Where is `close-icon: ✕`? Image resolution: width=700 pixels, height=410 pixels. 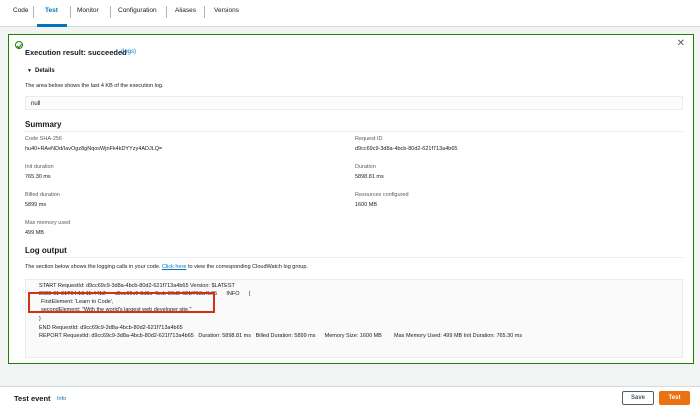 close-icon: ✕ is located at coordinates (681, 43).